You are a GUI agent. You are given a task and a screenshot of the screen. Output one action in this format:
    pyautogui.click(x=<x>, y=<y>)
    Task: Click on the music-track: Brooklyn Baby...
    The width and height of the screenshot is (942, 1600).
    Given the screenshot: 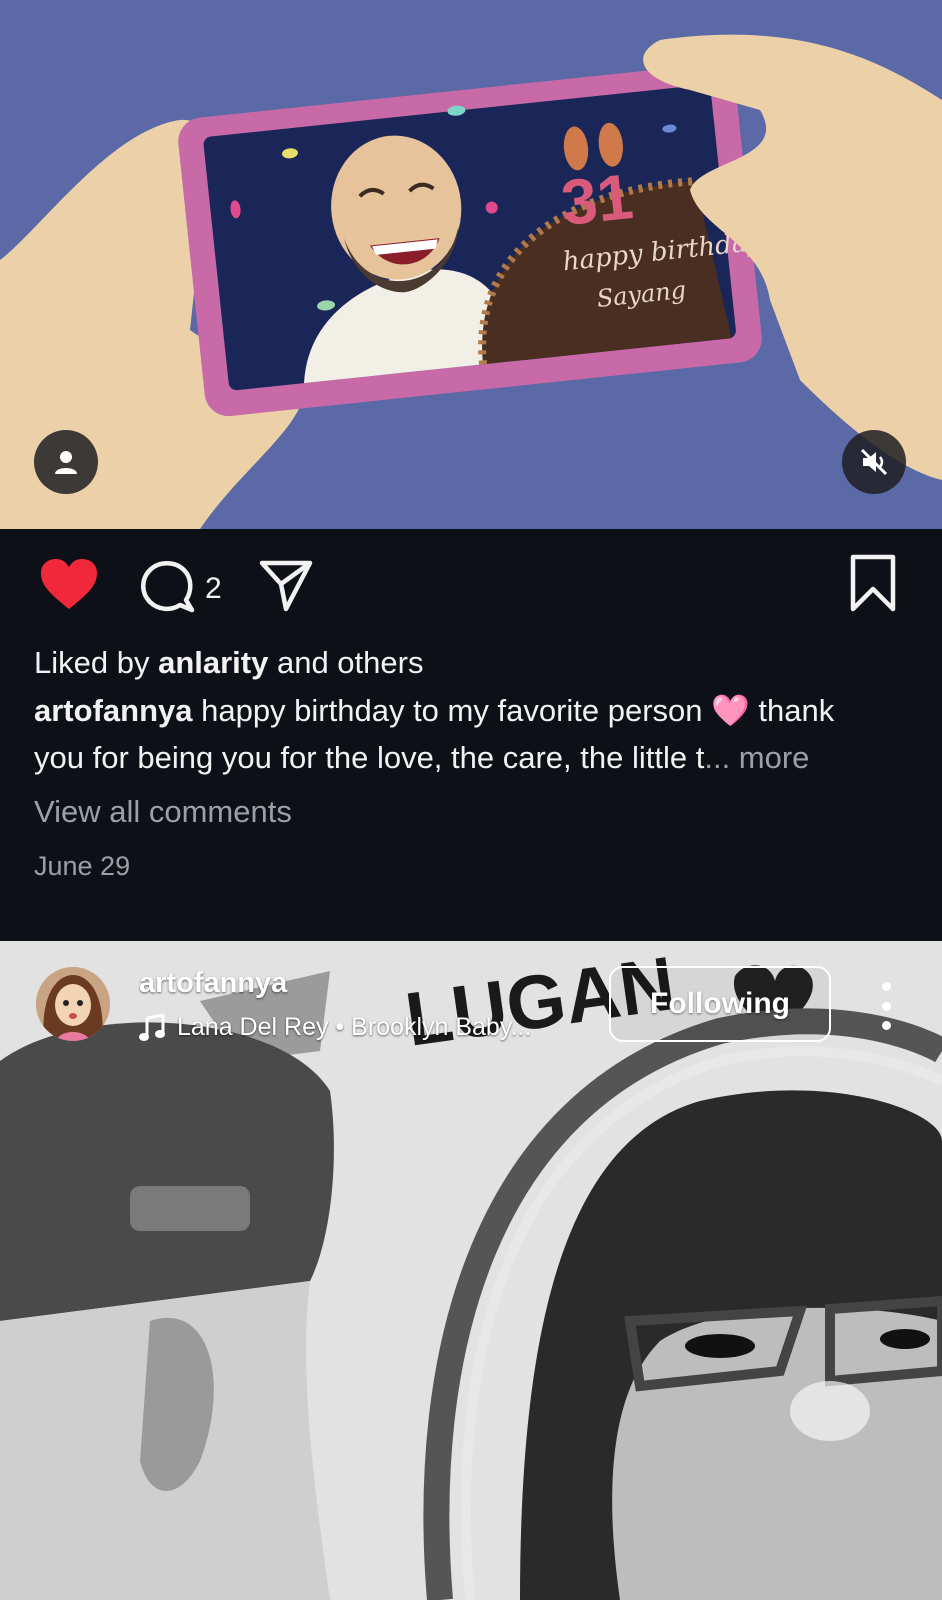 What is the action you would take?
    pyautogui.click(x=441, y=1027)
    